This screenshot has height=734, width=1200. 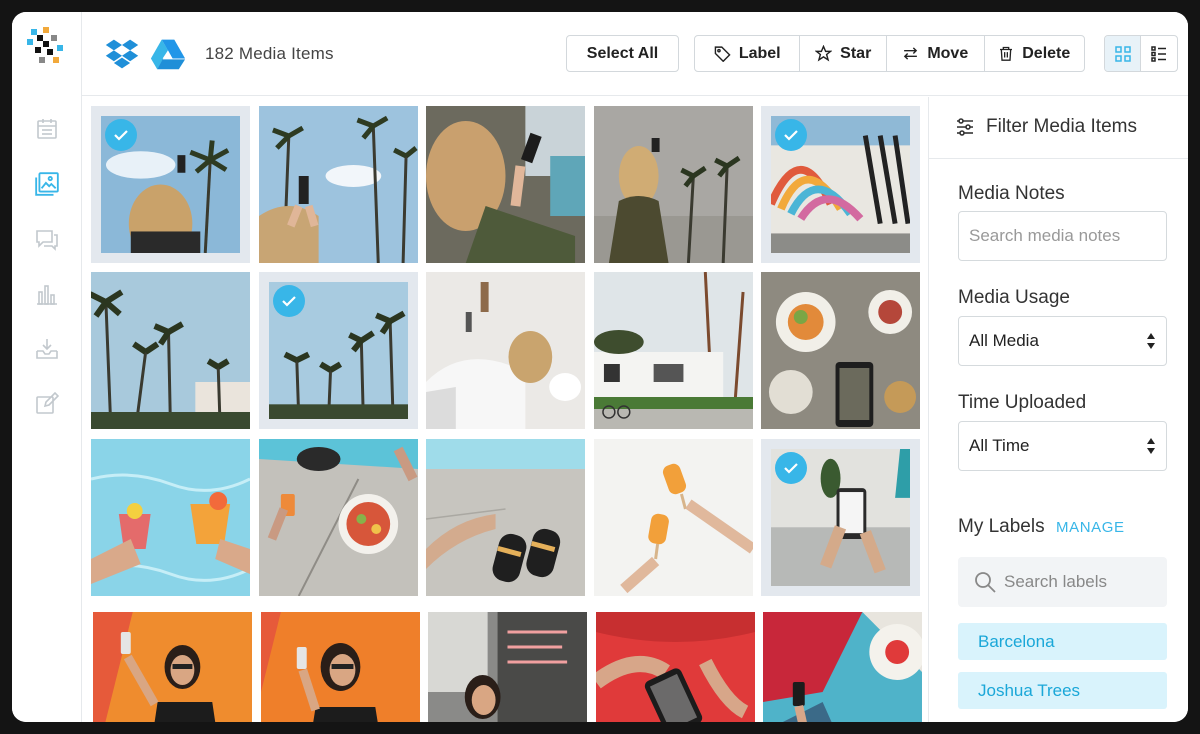 I want to click on move-button: Move, so click(x=936, y=53).